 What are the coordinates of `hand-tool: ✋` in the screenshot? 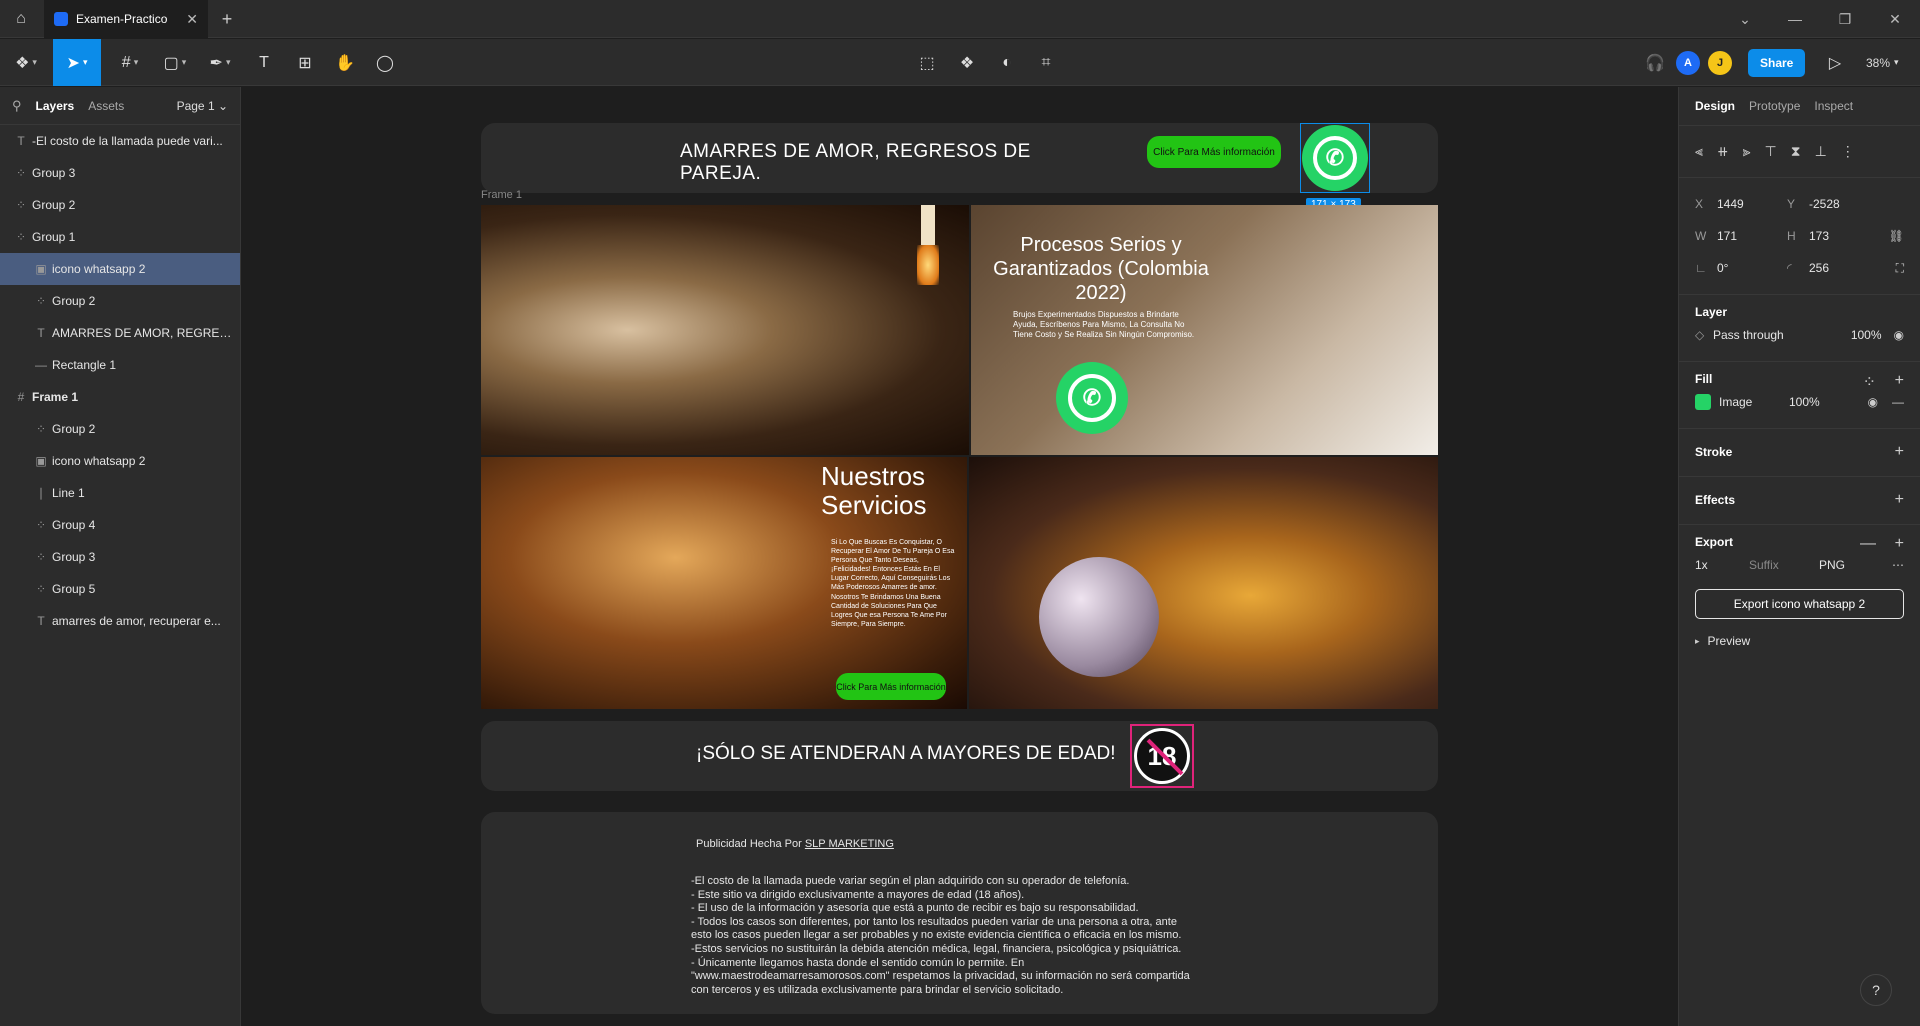 It's located at (345, 62).